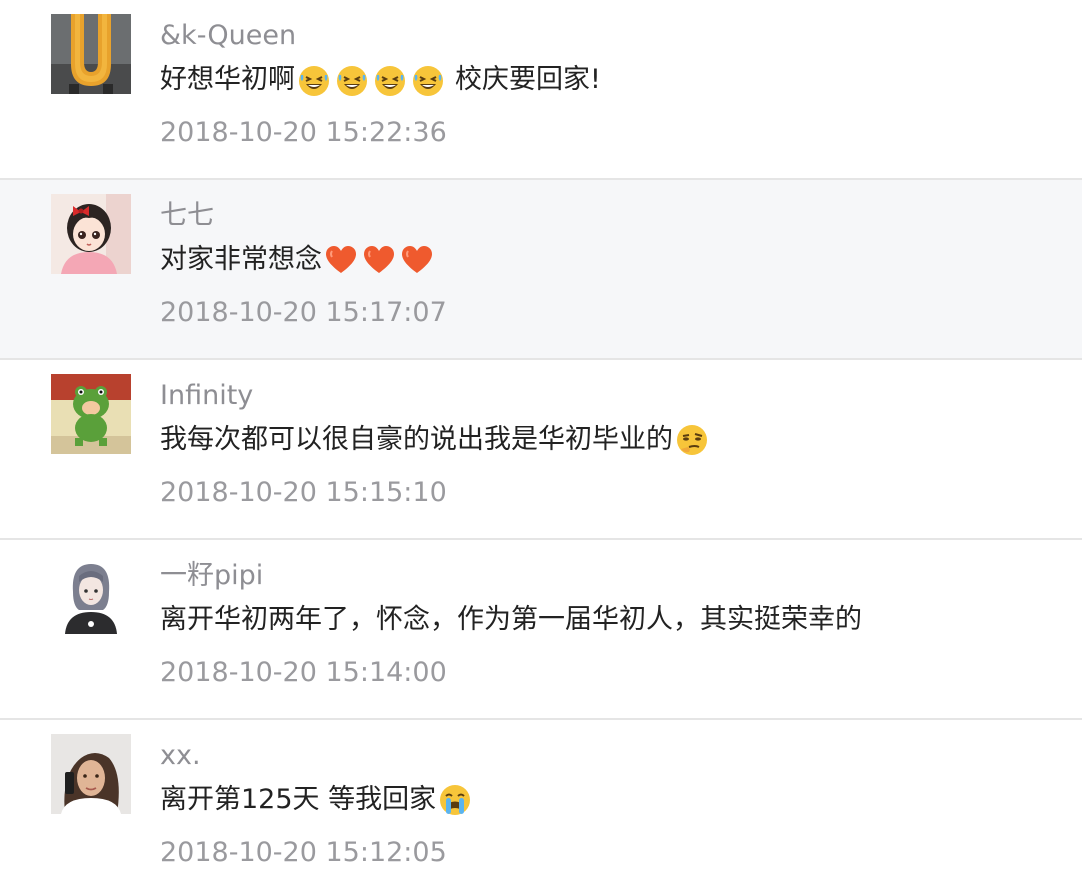 The image size is (1082, 890). I want to click on comment-text-after: 校庆要回家!, so click(528, 79).